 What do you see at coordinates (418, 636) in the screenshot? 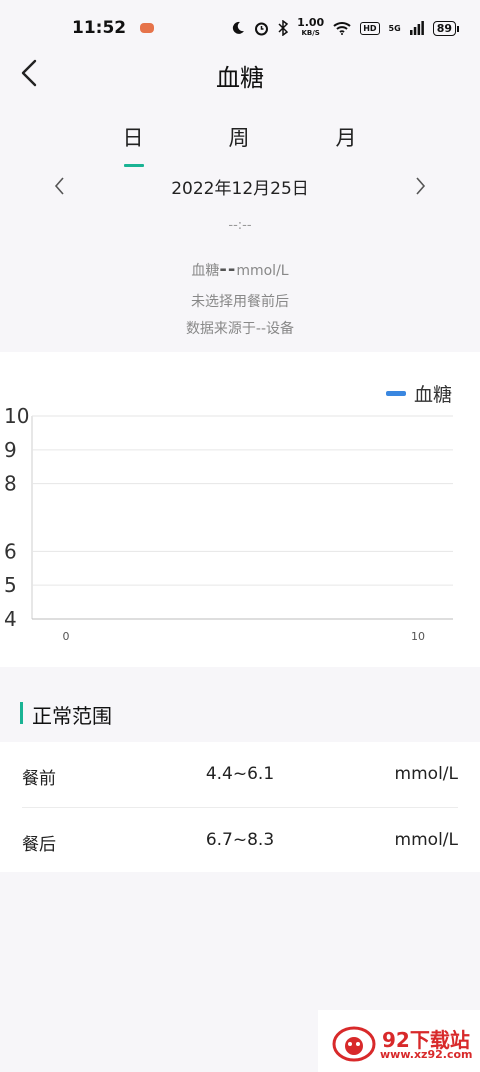
I see `x-tick-label: 10` at bounding box center [418, 636].